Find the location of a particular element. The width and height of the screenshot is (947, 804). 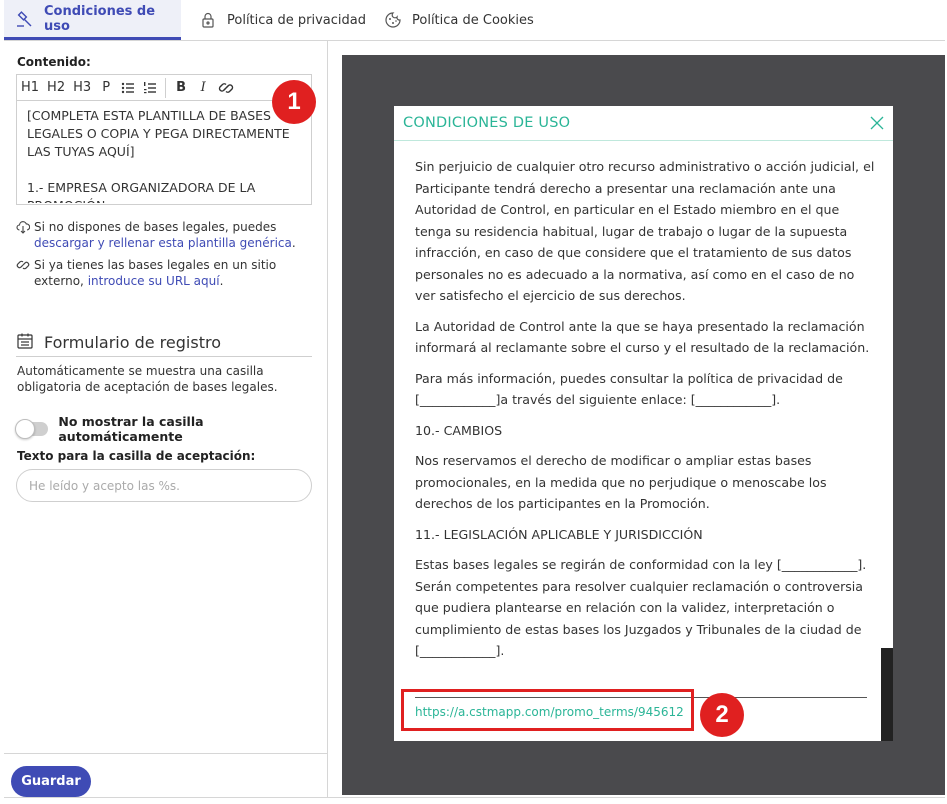

tab-politica-de-cookies: Política de Cookies is located at coordinates (459, 20).